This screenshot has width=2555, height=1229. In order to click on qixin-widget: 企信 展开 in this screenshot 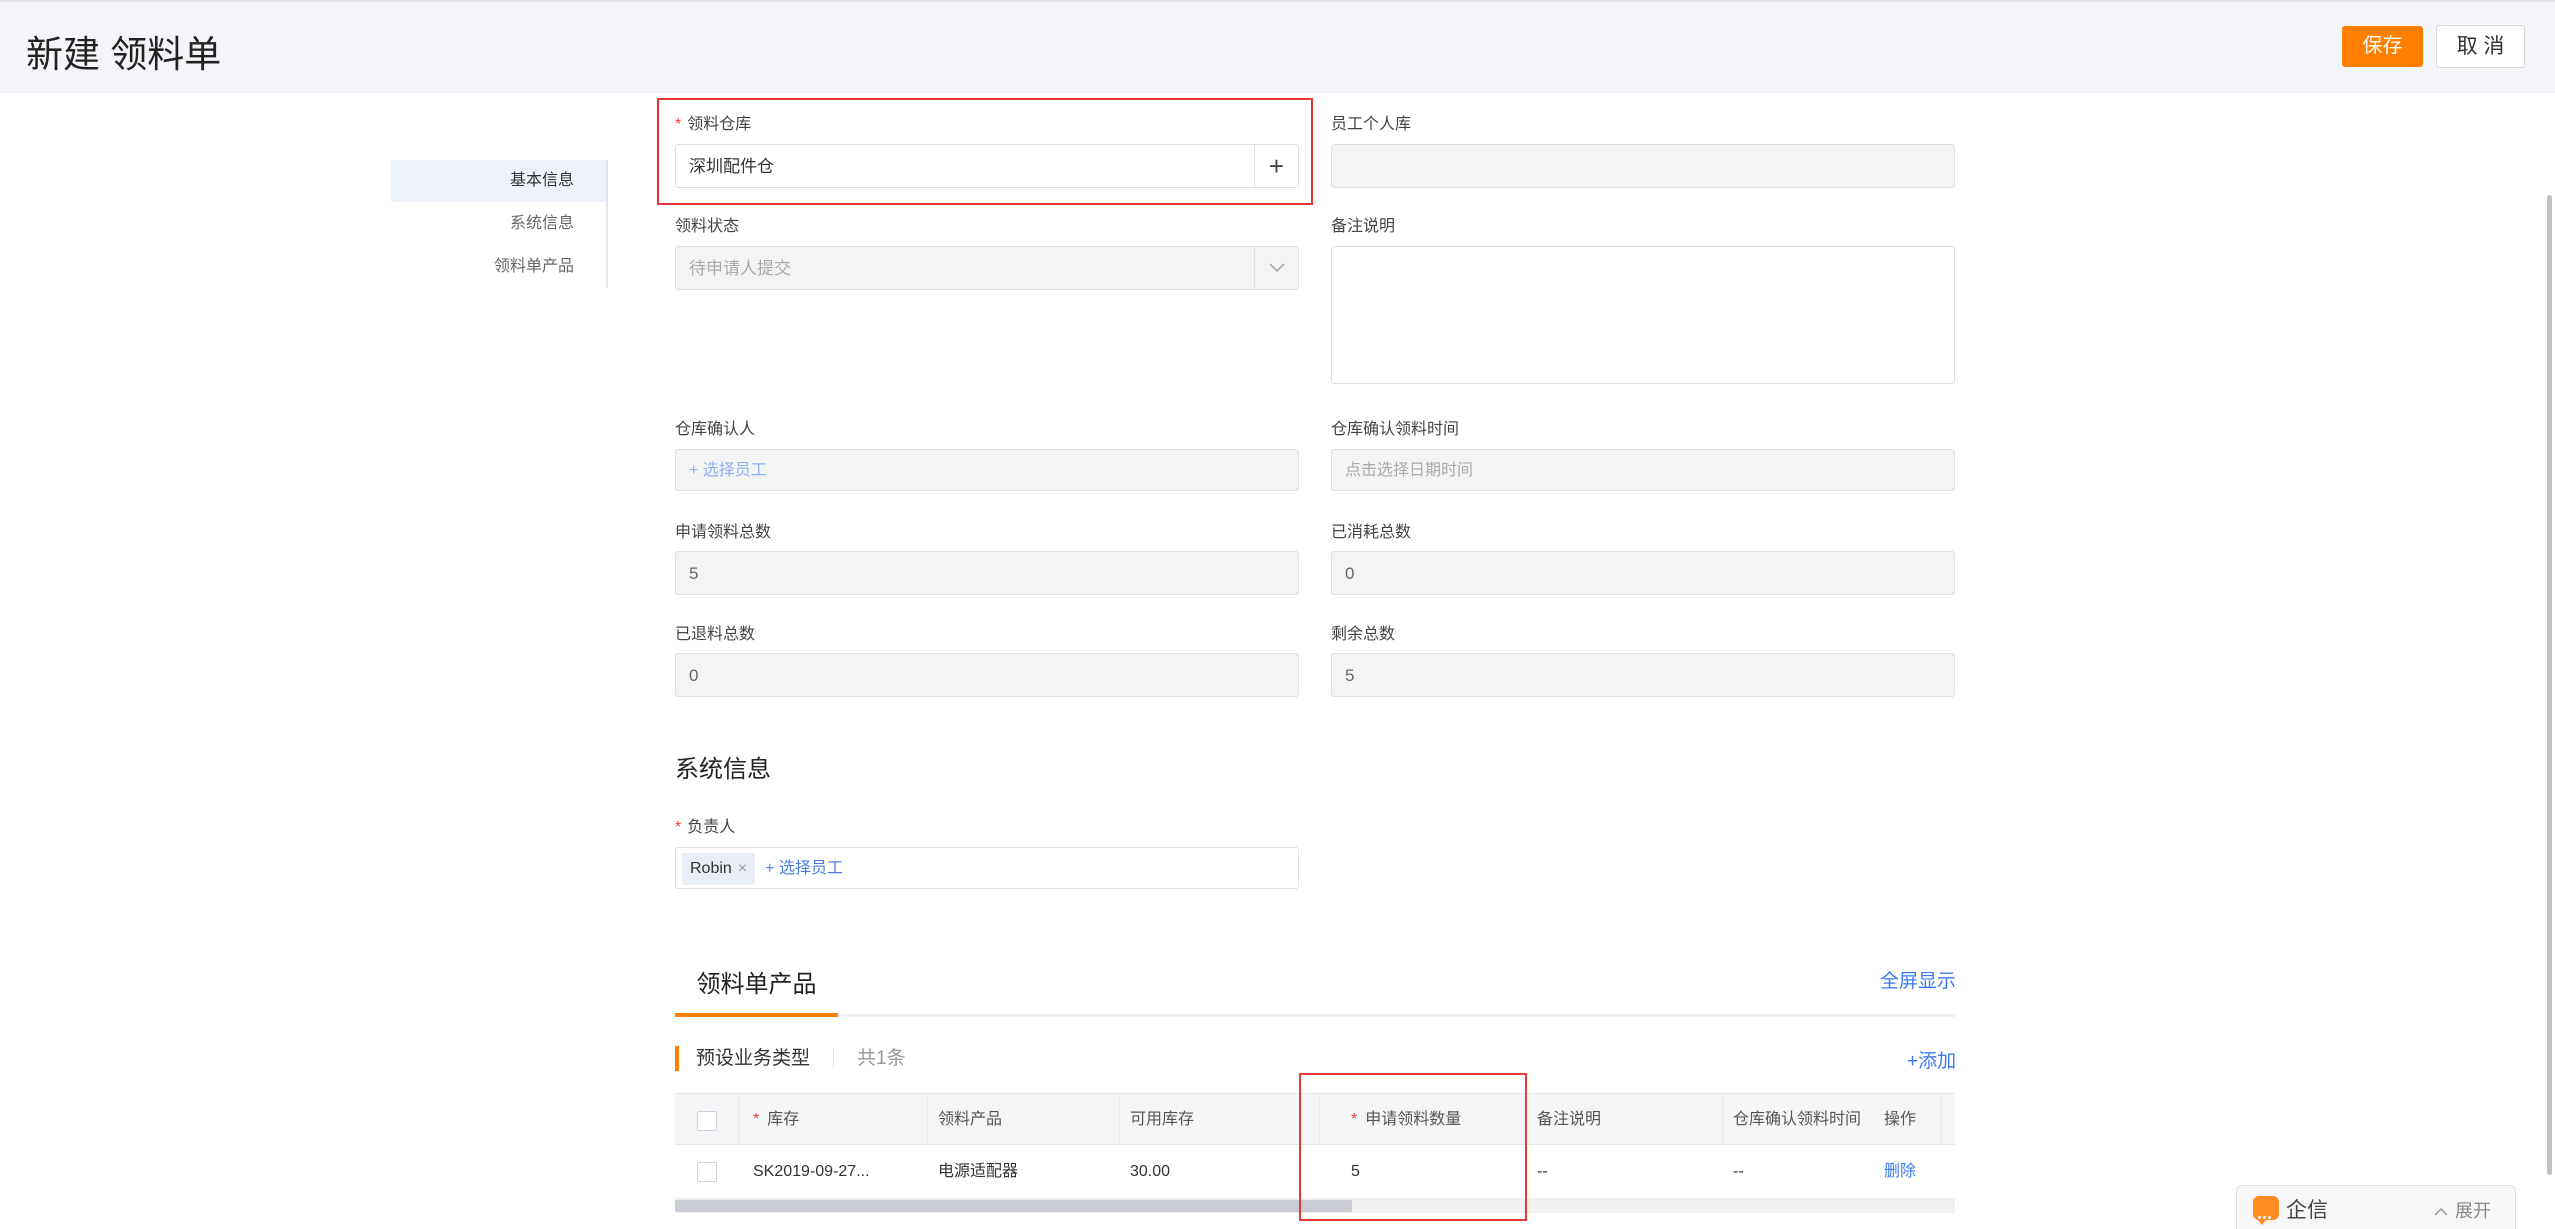, I will do `click(2376, 1207)`.